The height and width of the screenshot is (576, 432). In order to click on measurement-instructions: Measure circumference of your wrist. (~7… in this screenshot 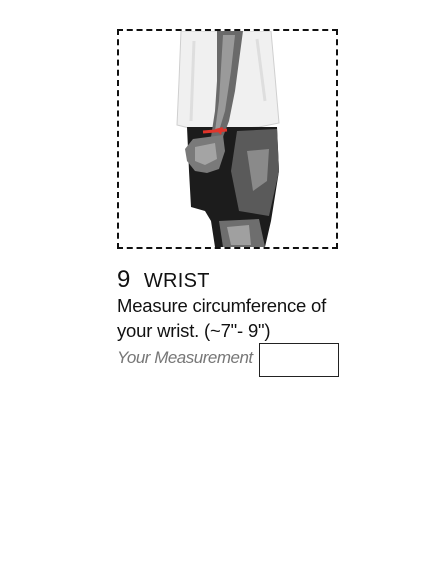, I will do `click(237, 318)`.